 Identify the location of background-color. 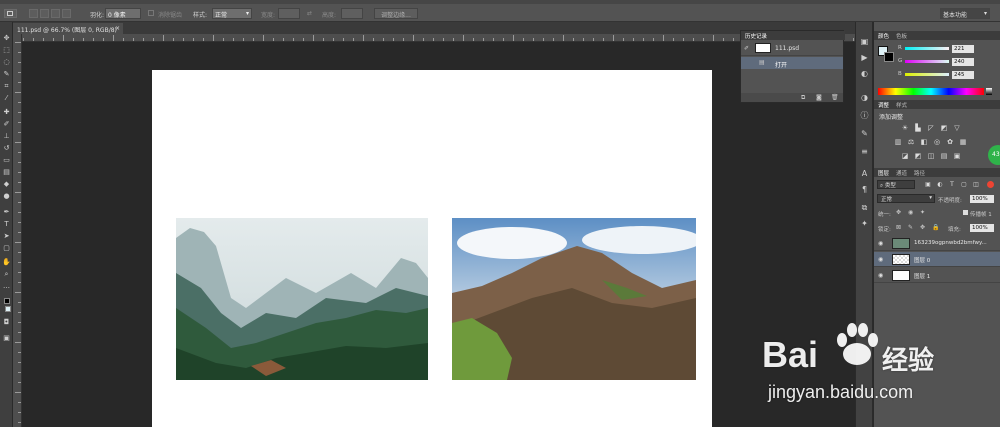
(889, 57).